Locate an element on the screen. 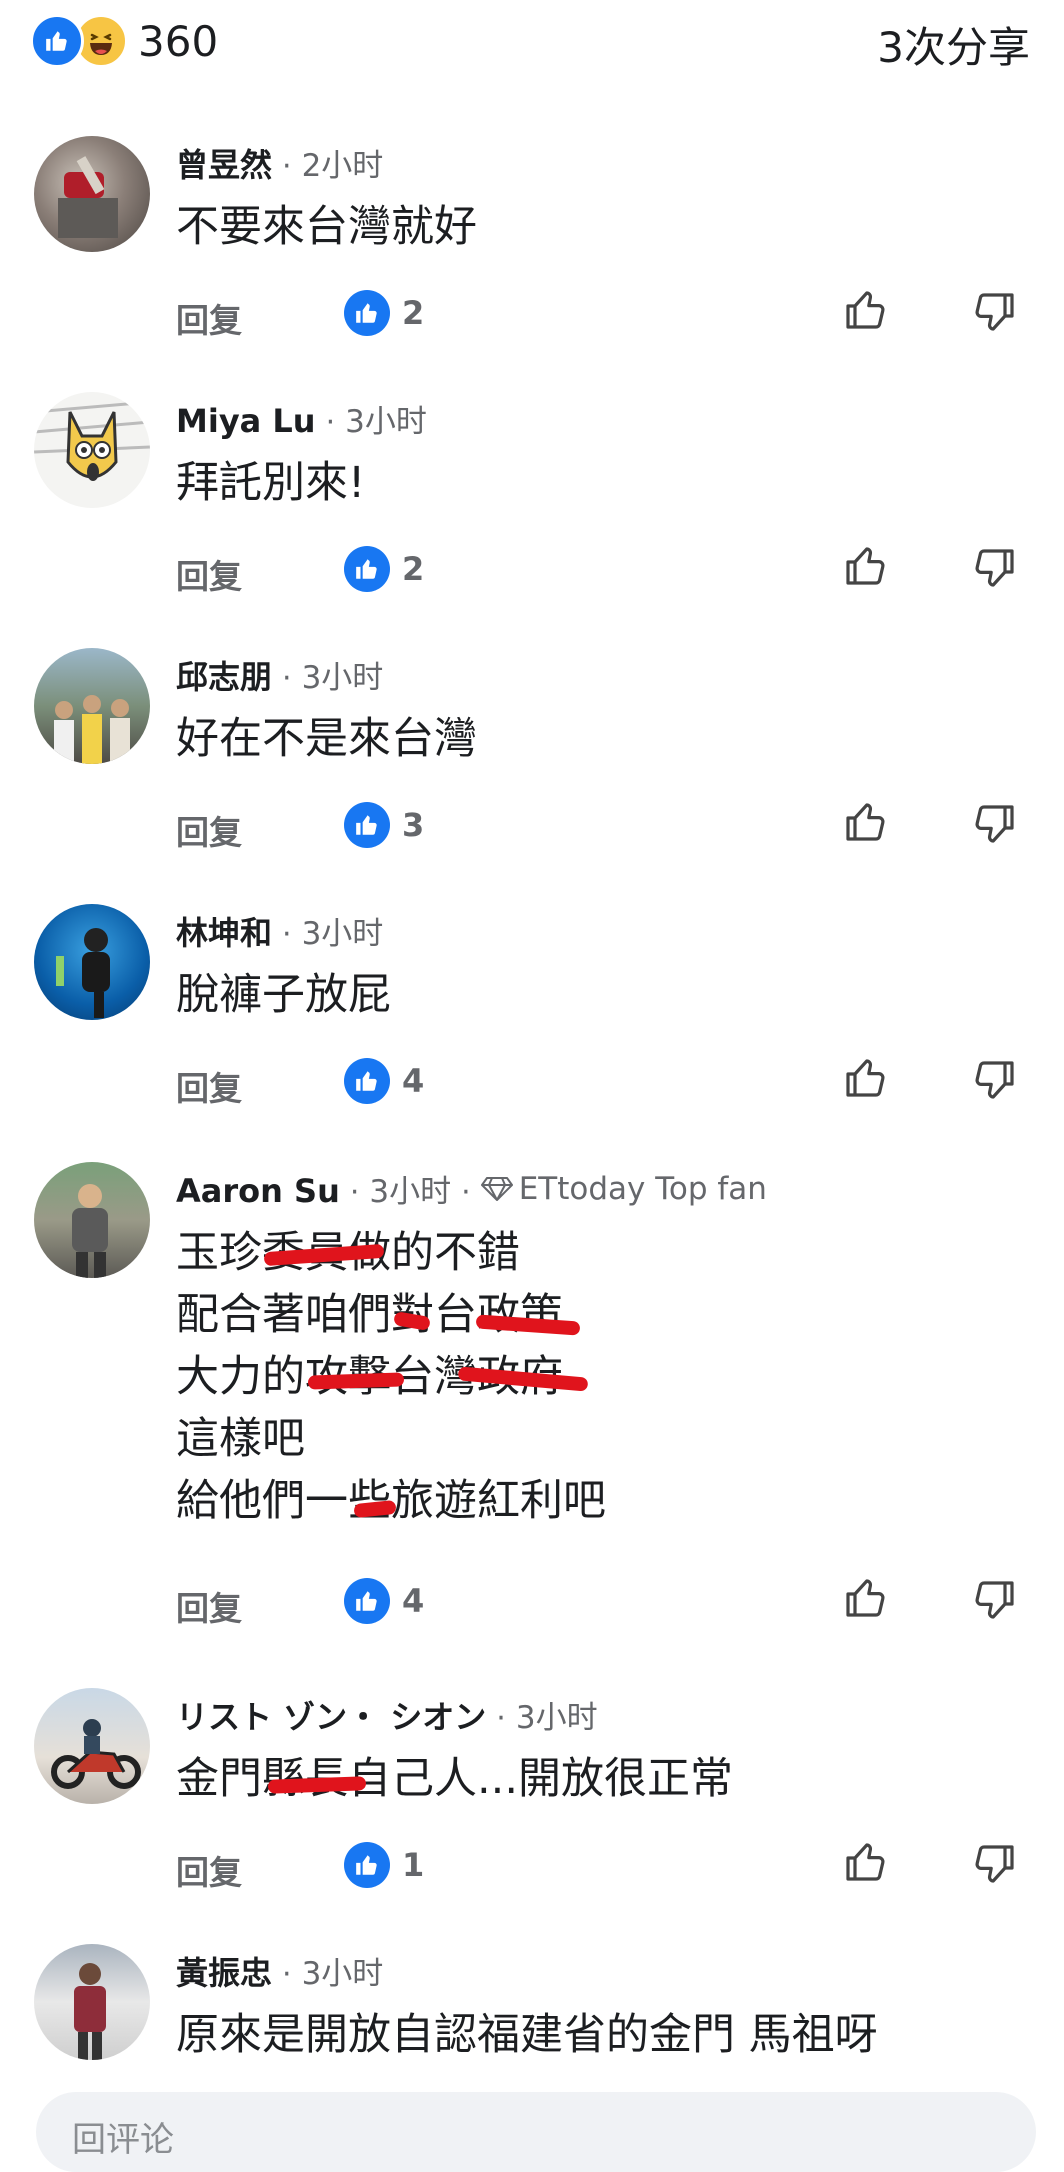 Image resolution: width=1064 pixels, height=2172 pixels. comment-time: 2小时 is located at coordinates (343, 162).